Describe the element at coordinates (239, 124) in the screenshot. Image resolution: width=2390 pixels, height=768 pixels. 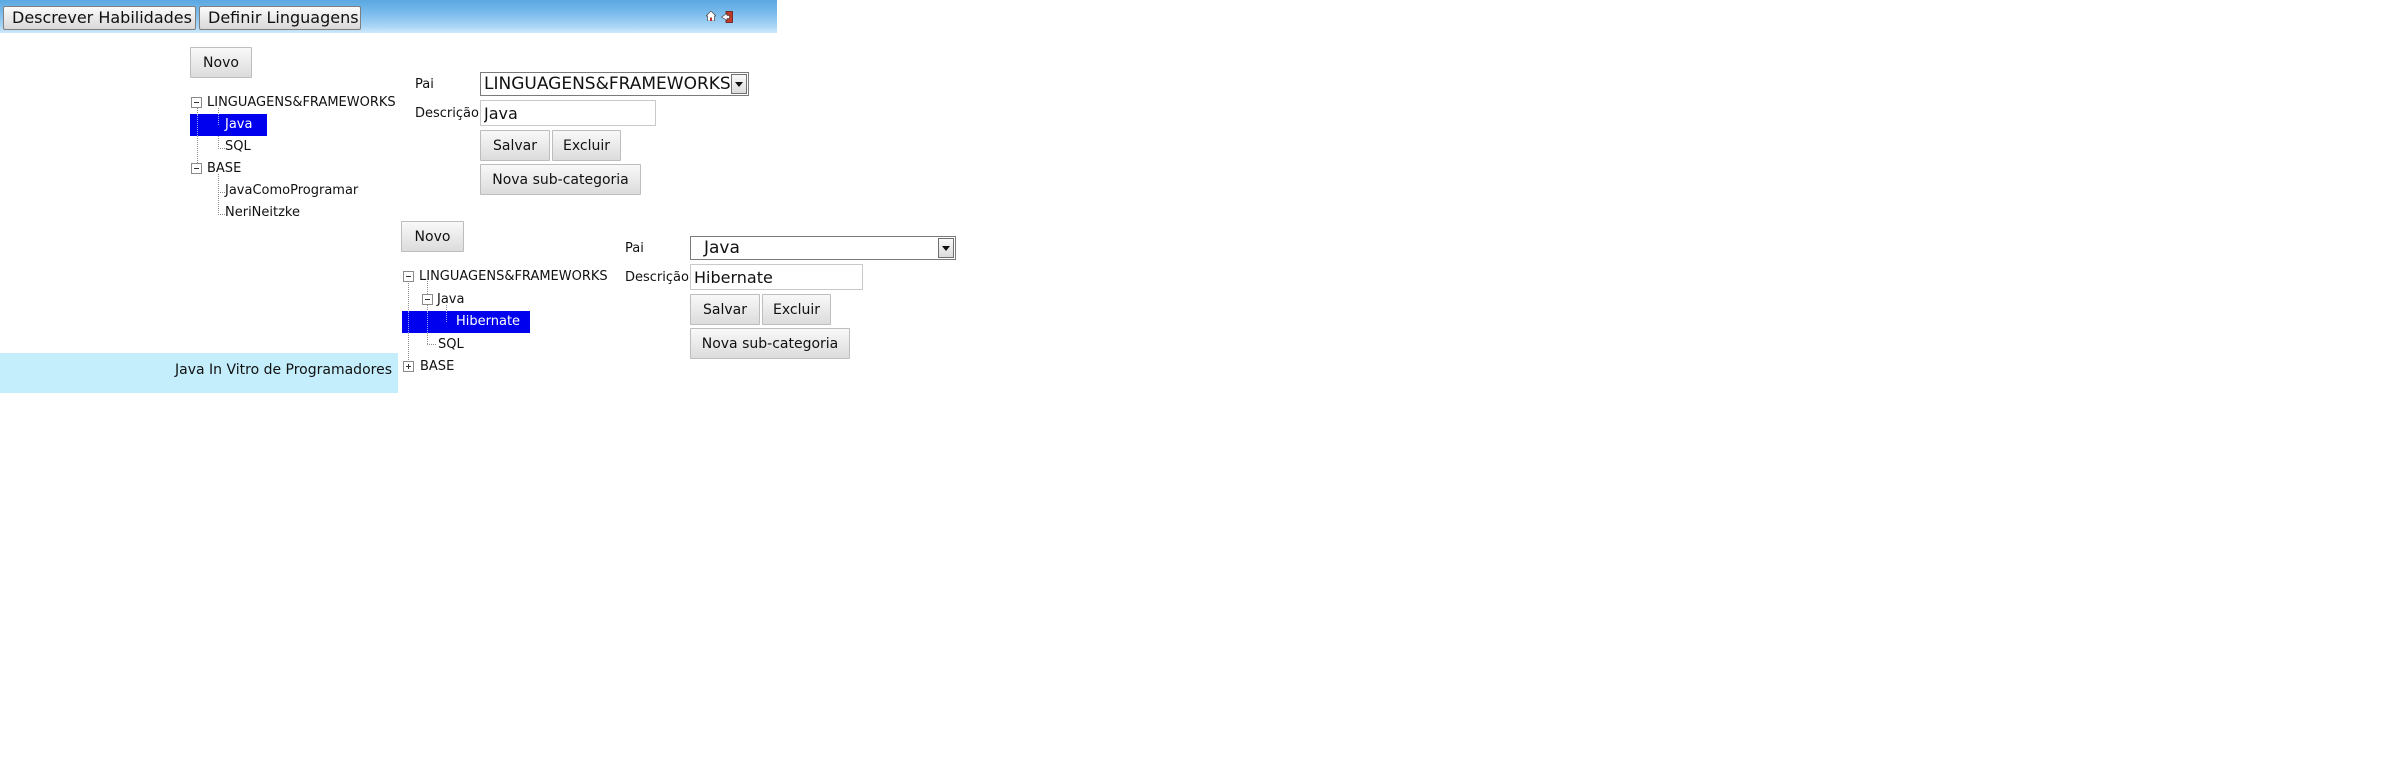
I see `tree-node-label: Java` at that location.